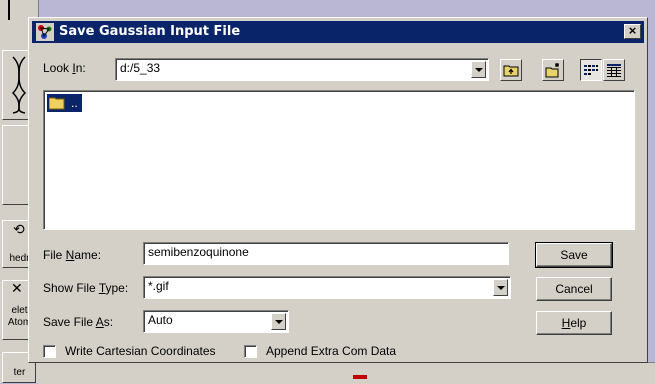  What do you see at coordinates (338, 32) in the screenshot?
I see `title-bar: Save Gaussian Input File ×` at bounding box center [338, 32].